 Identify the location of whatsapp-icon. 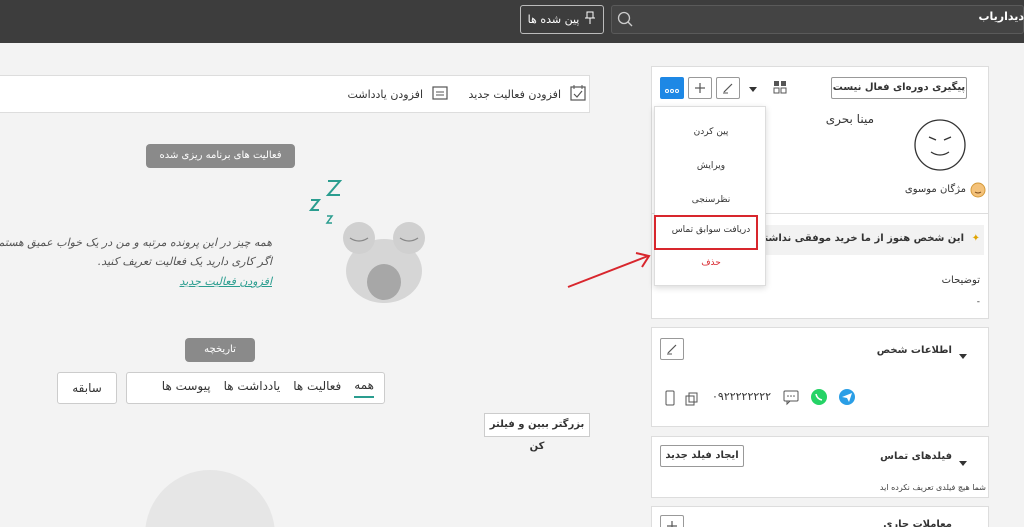
(819, 399).